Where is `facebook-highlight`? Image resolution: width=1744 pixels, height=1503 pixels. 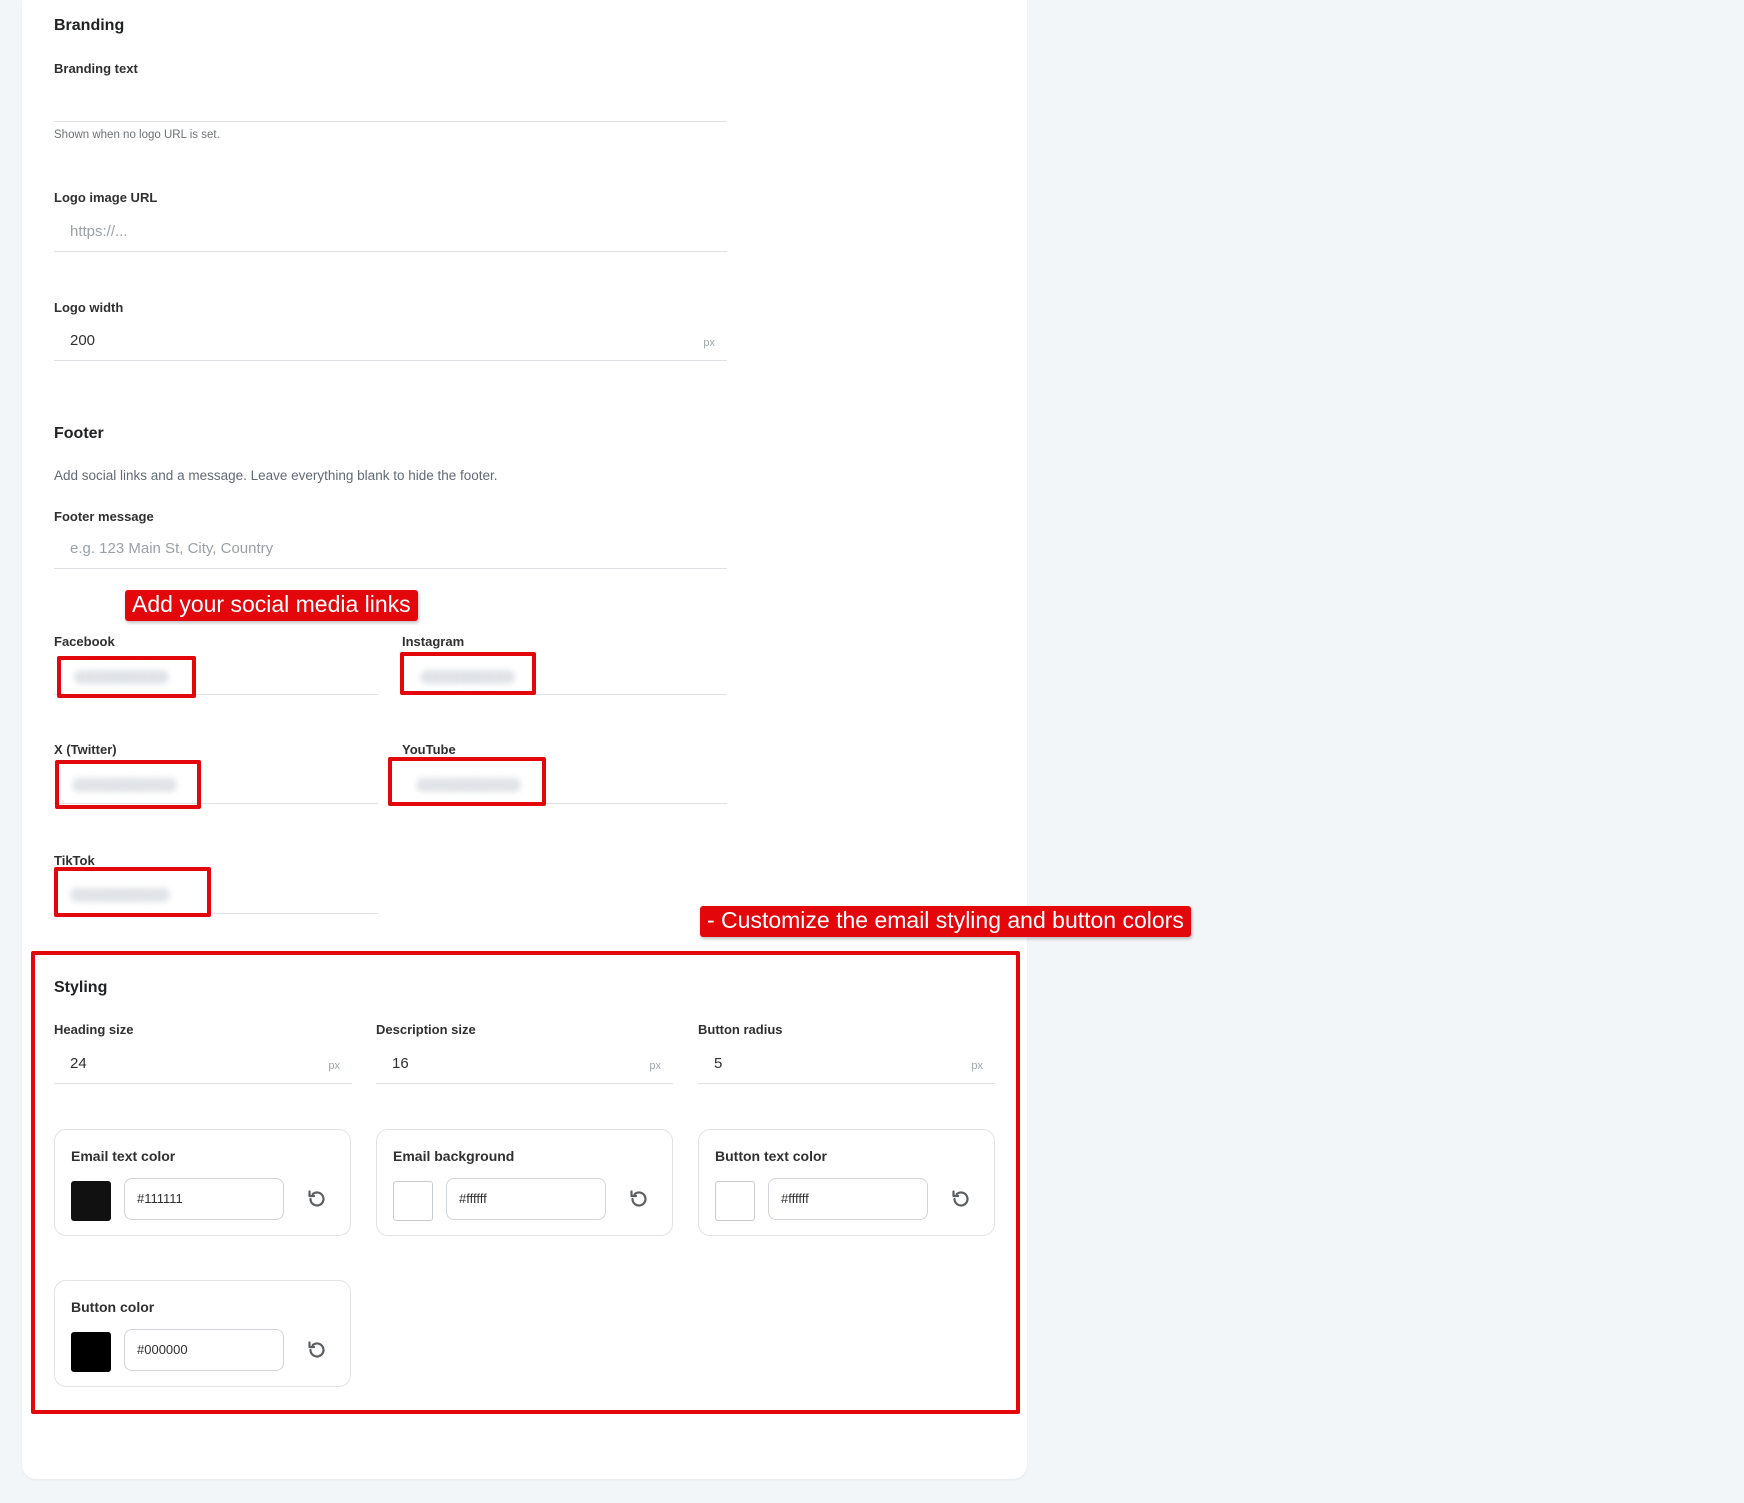
facebook-highlight is located at coordinates (126, 677).